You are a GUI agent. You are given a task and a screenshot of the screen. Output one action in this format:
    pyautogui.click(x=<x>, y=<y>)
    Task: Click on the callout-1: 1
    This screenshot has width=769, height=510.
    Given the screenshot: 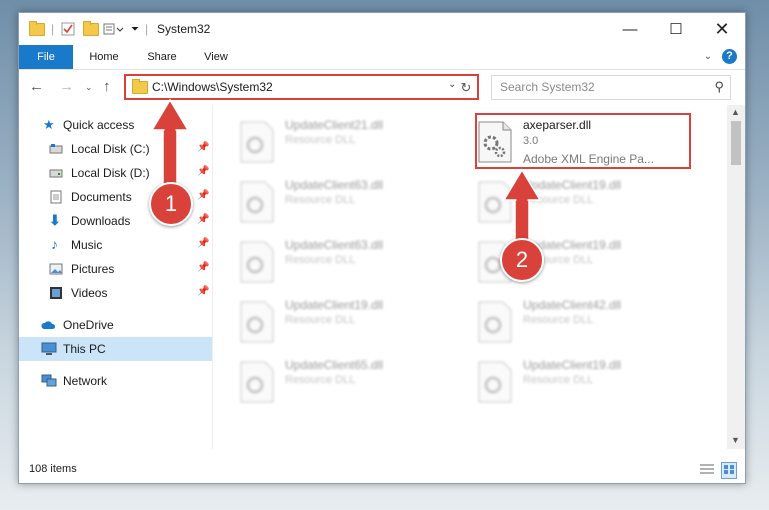 What is the action you would take?
    pyautogui.click(x=171, y=204)
    